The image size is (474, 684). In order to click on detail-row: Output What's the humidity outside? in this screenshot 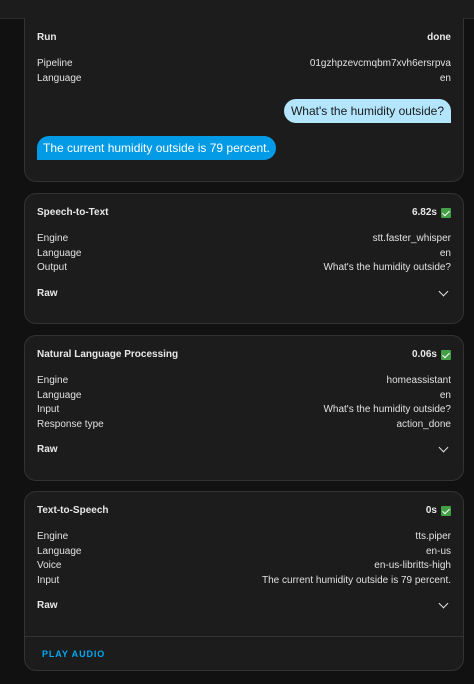, I will do `click(244, 268)`.